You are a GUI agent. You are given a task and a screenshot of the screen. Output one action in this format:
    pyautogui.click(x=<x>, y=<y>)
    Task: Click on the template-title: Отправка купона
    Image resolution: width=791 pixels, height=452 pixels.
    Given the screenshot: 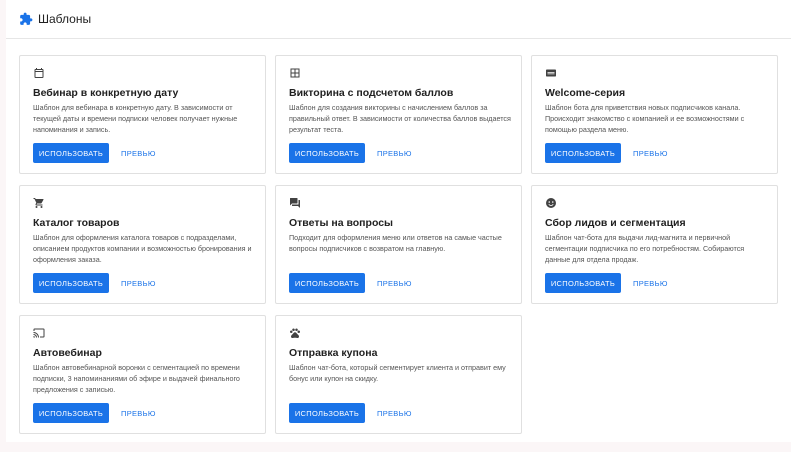 What is the action you would take?
    pyautogui.click(x=333, y=353)
    